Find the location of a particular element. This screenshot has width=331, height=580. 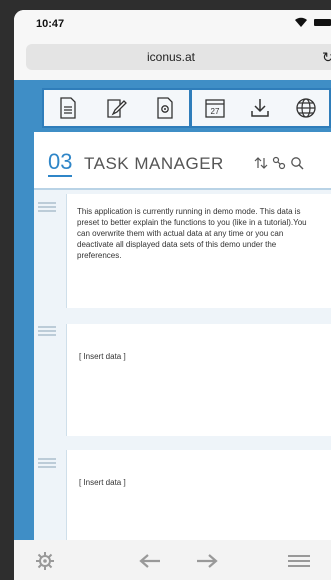

page-number: 03 is located at coordinates (60, 163).